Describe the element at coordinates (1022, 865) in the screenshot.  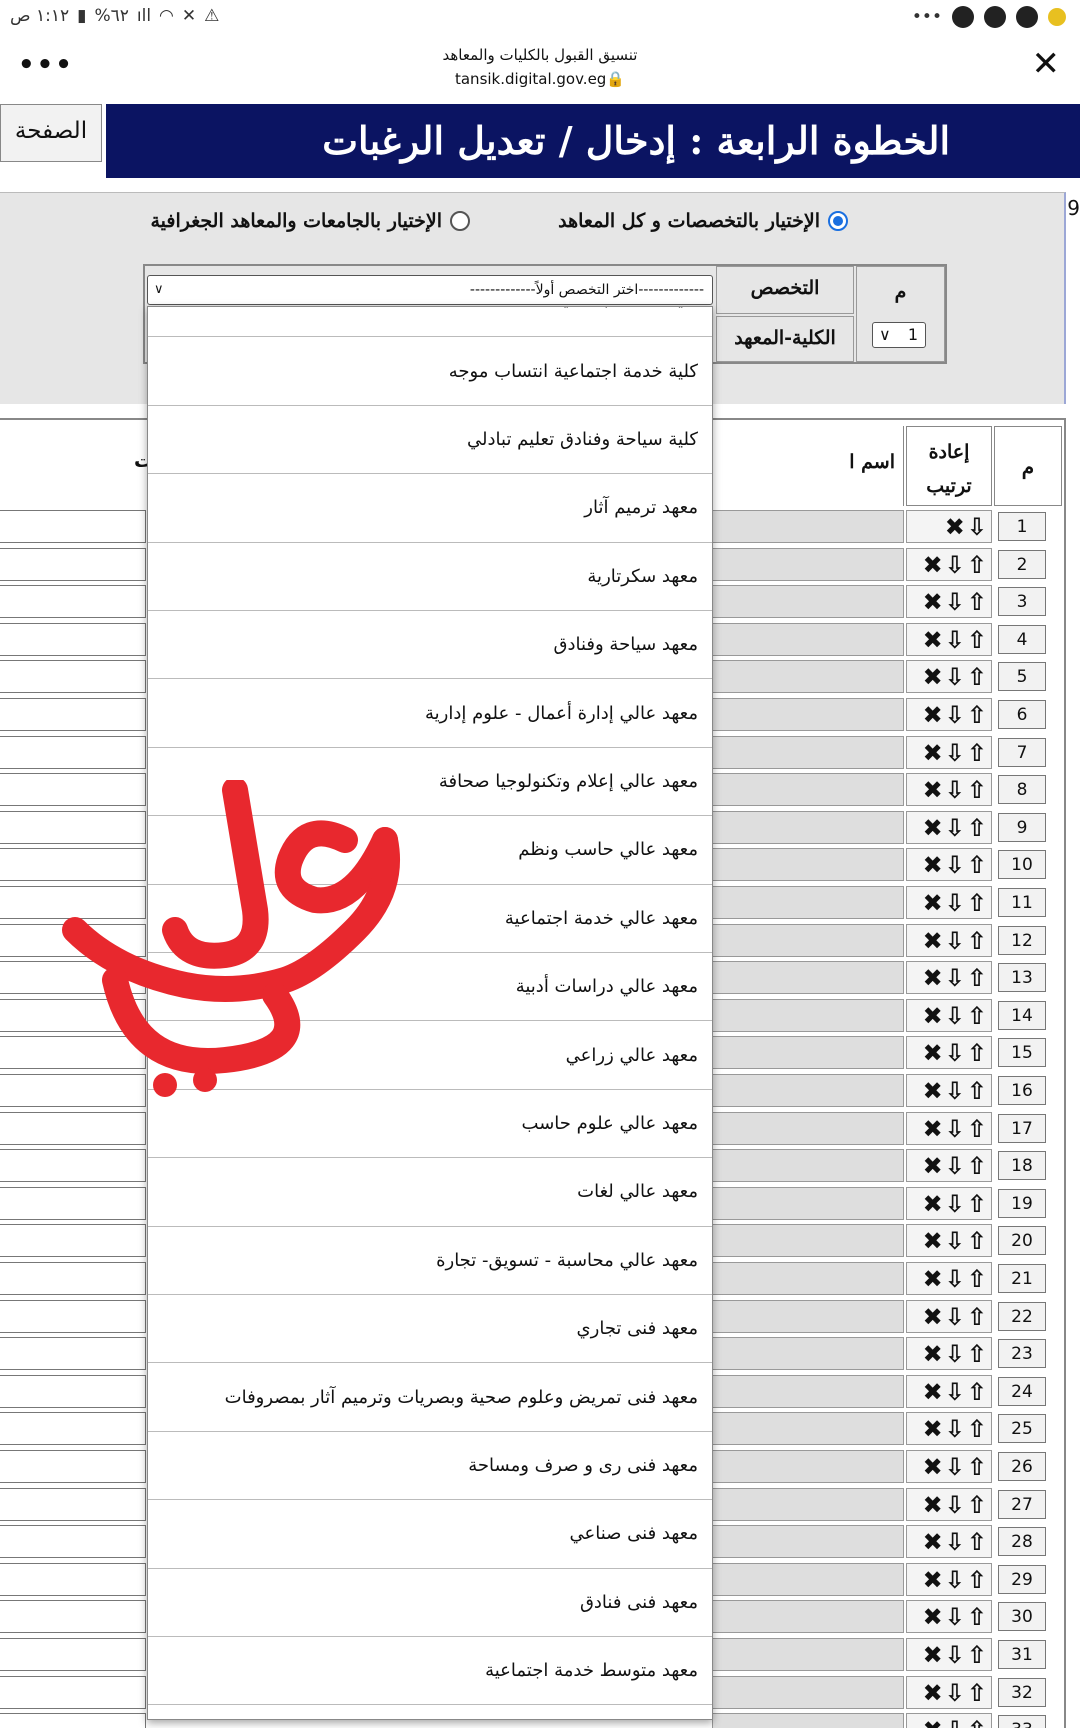
I see `row-number: 10` at that location.